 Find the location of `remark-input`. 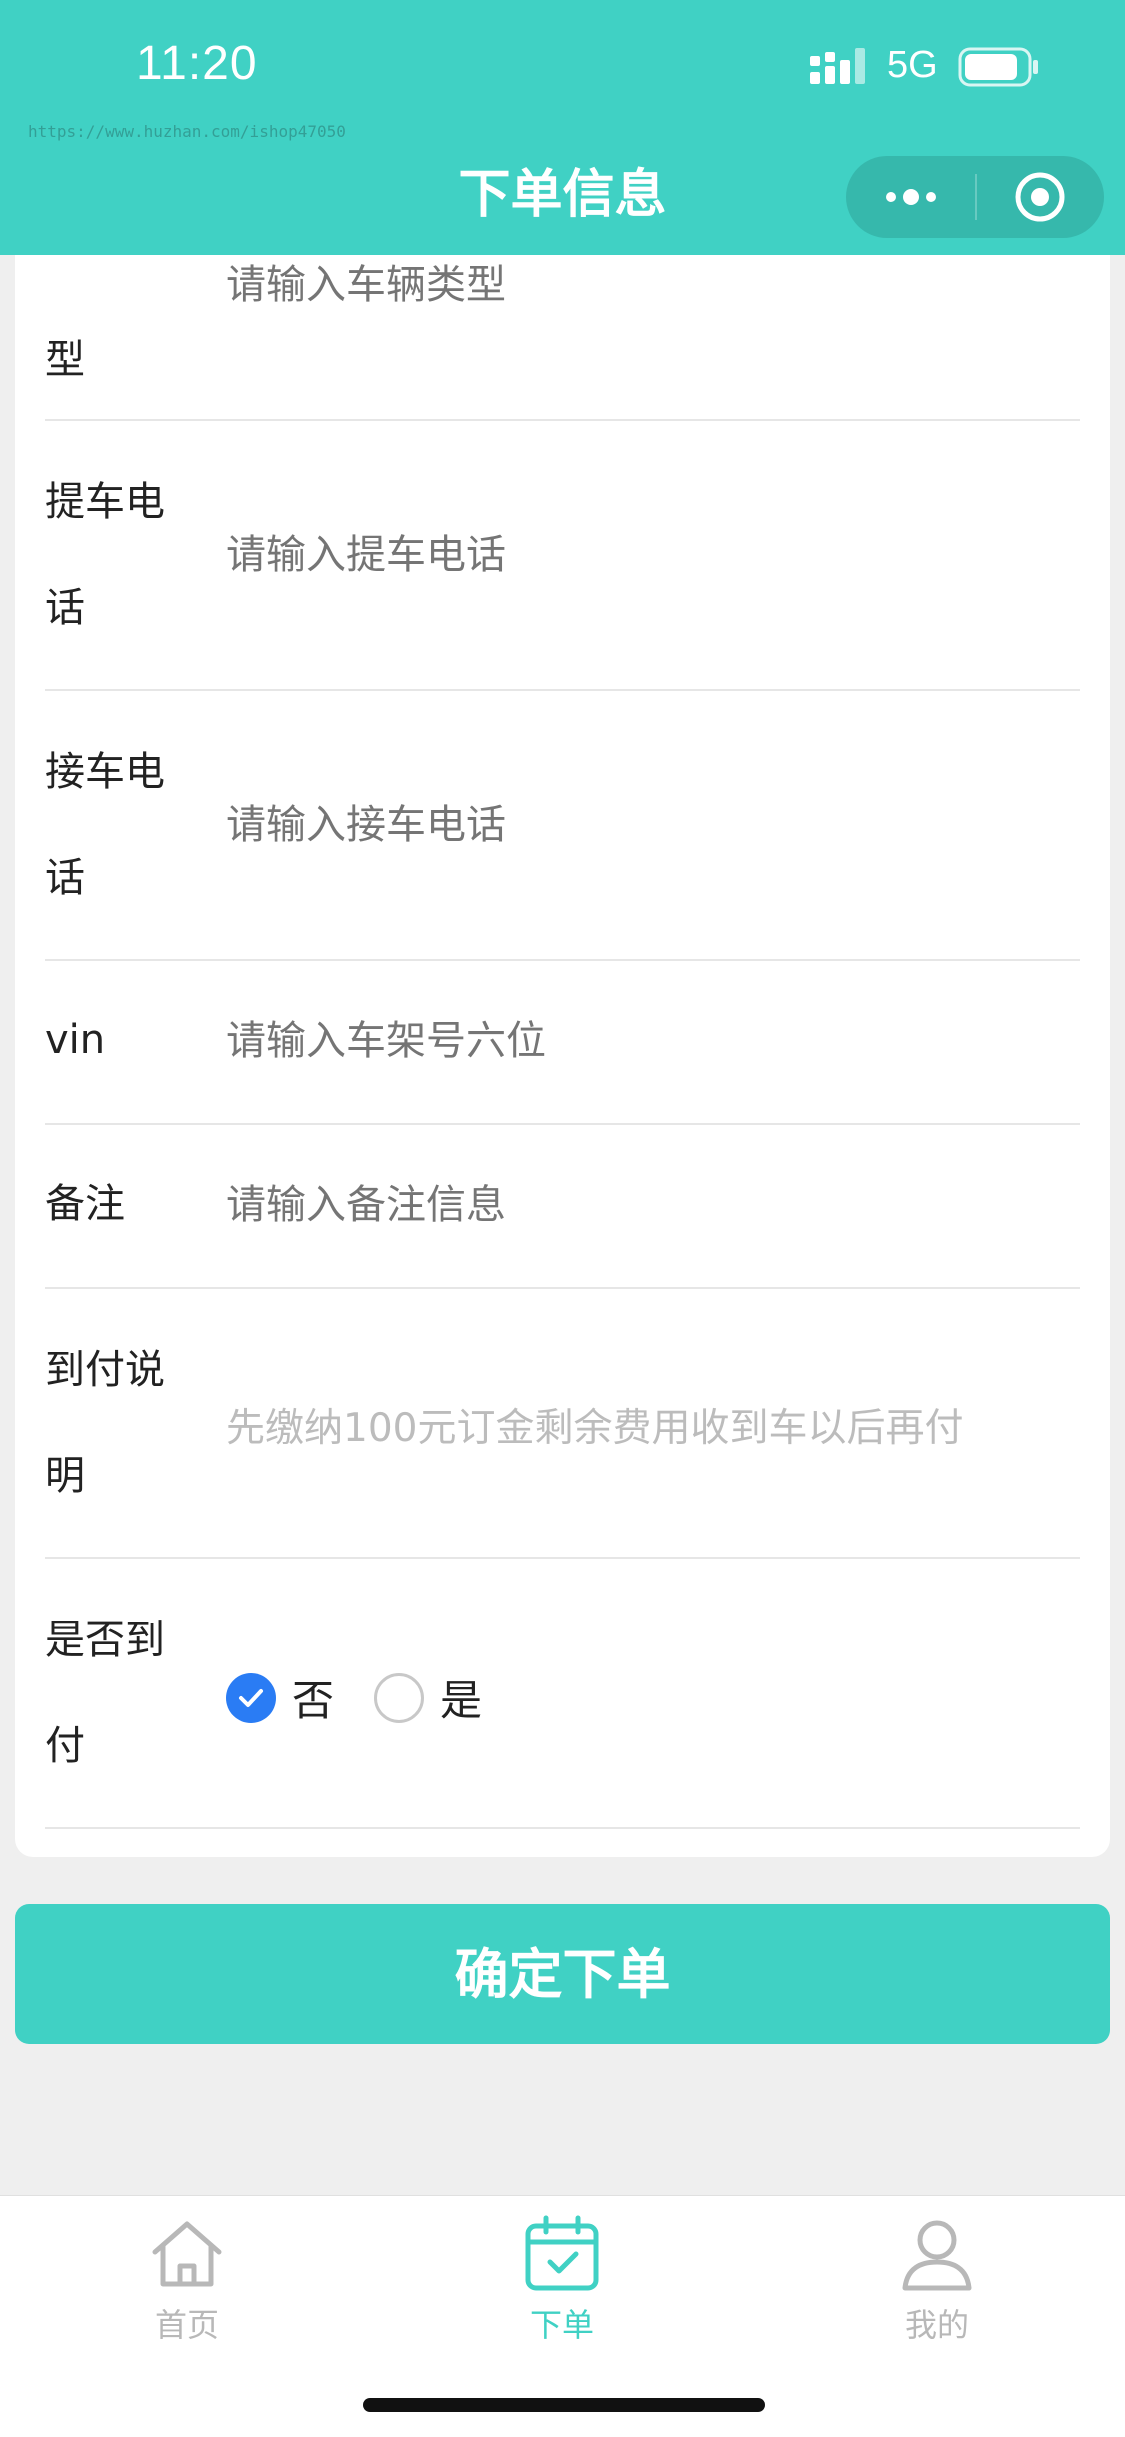

remark-input is located at coordinates (626, 1205).